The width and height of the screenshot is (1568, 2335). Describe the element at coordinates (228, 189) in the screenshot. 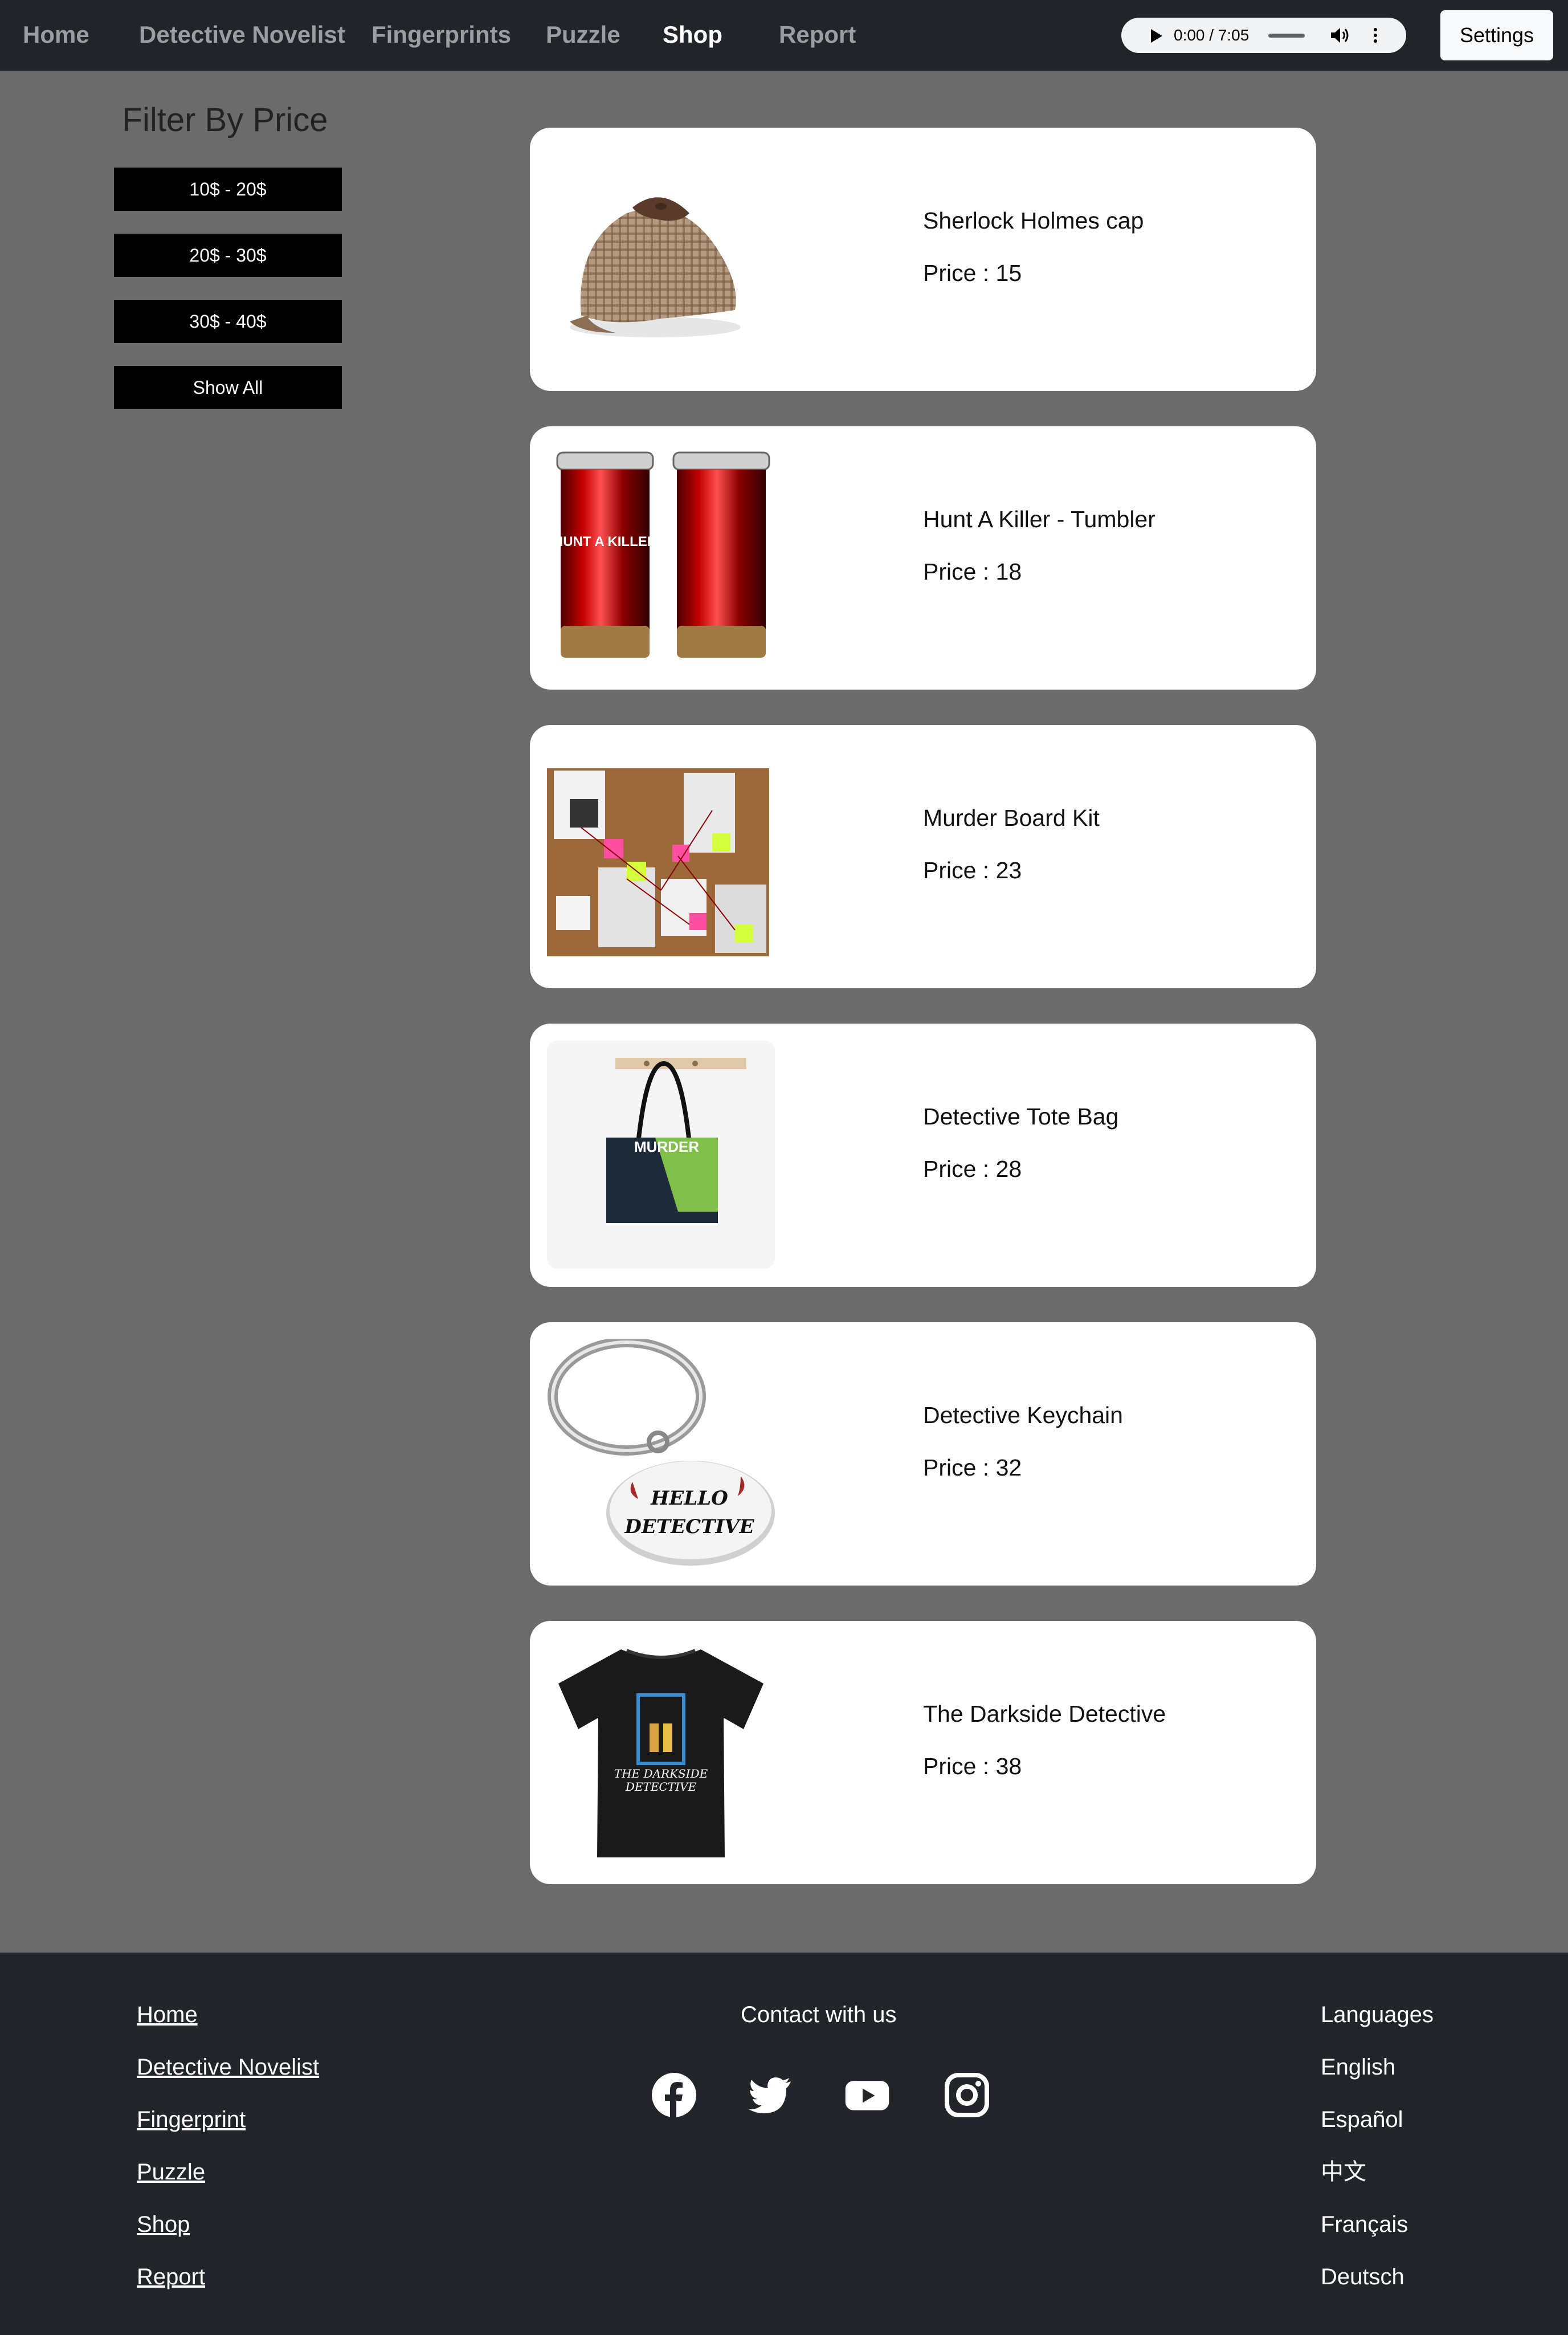

I see `filter-10-20-button: 10$ - 20$` at that location.